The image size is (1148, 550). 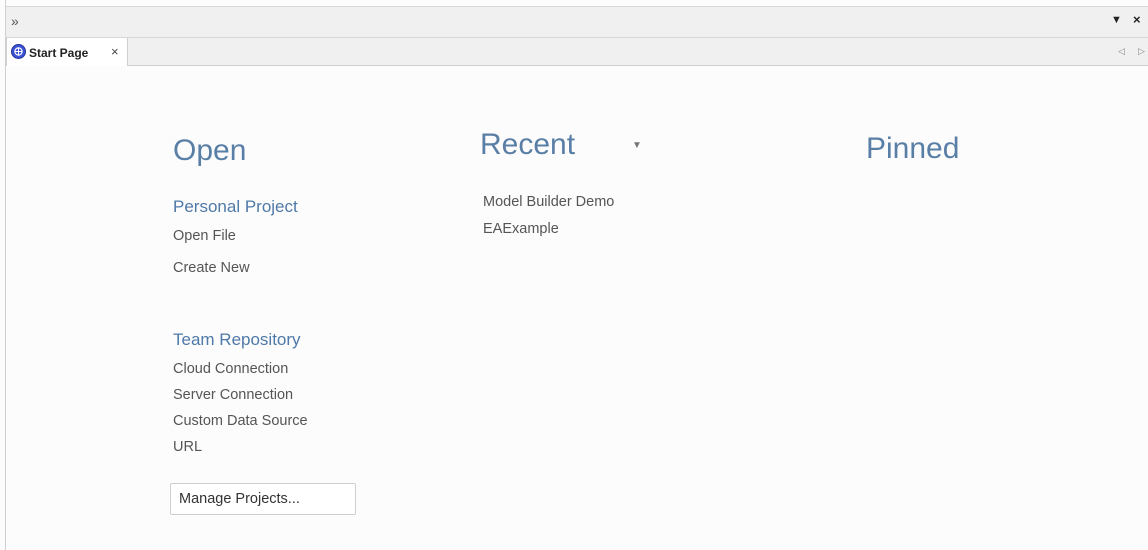 What do you see at coordinates (521, 229) in the screenshot?
I see `recent-item: EAExample` at bounding box center [521, 229].